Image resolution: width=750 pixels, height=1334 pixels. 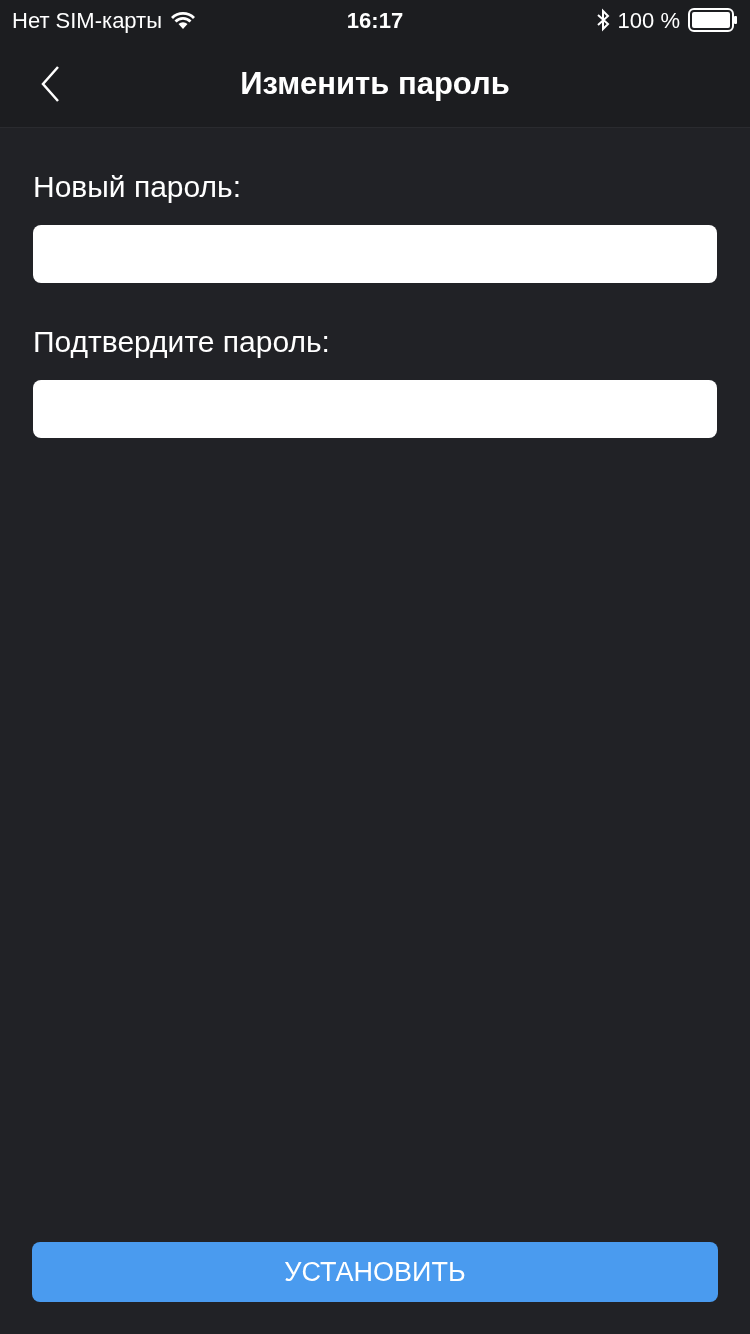 I want to click on screen-title: Изменить пароль, so click(x=375, y=83).